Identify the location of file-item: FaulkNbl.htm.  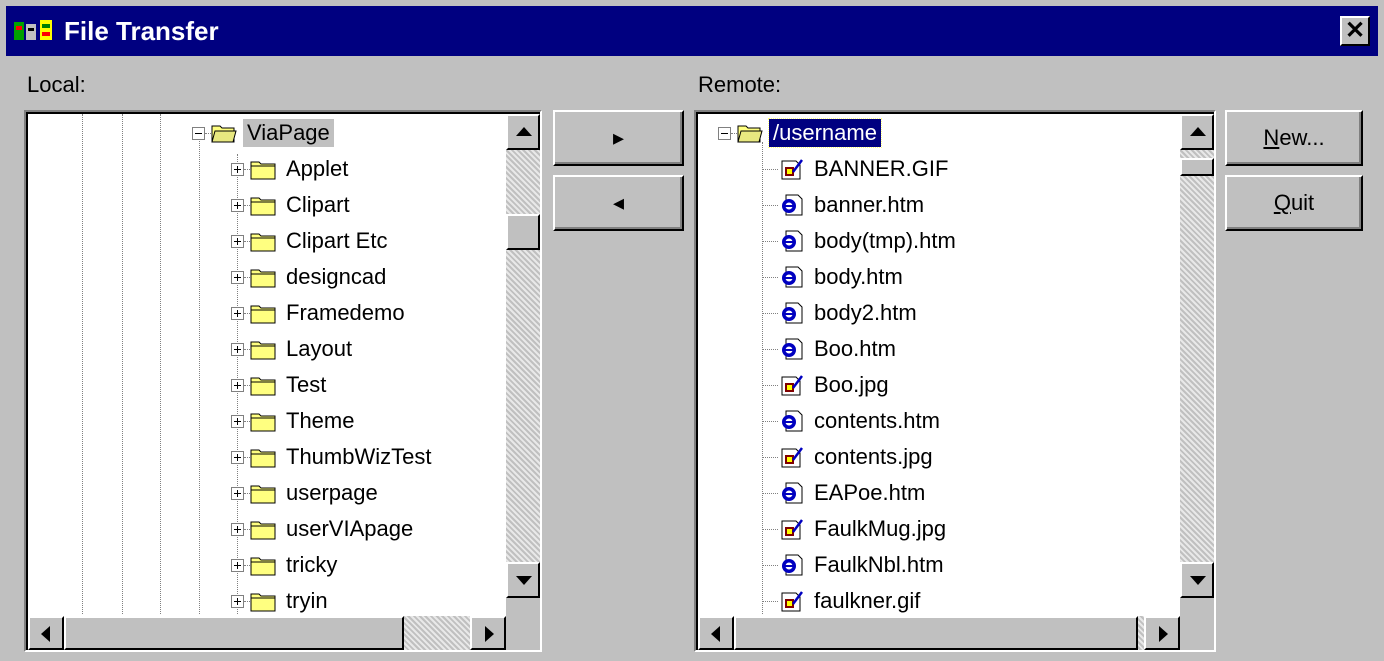
(855, 565).